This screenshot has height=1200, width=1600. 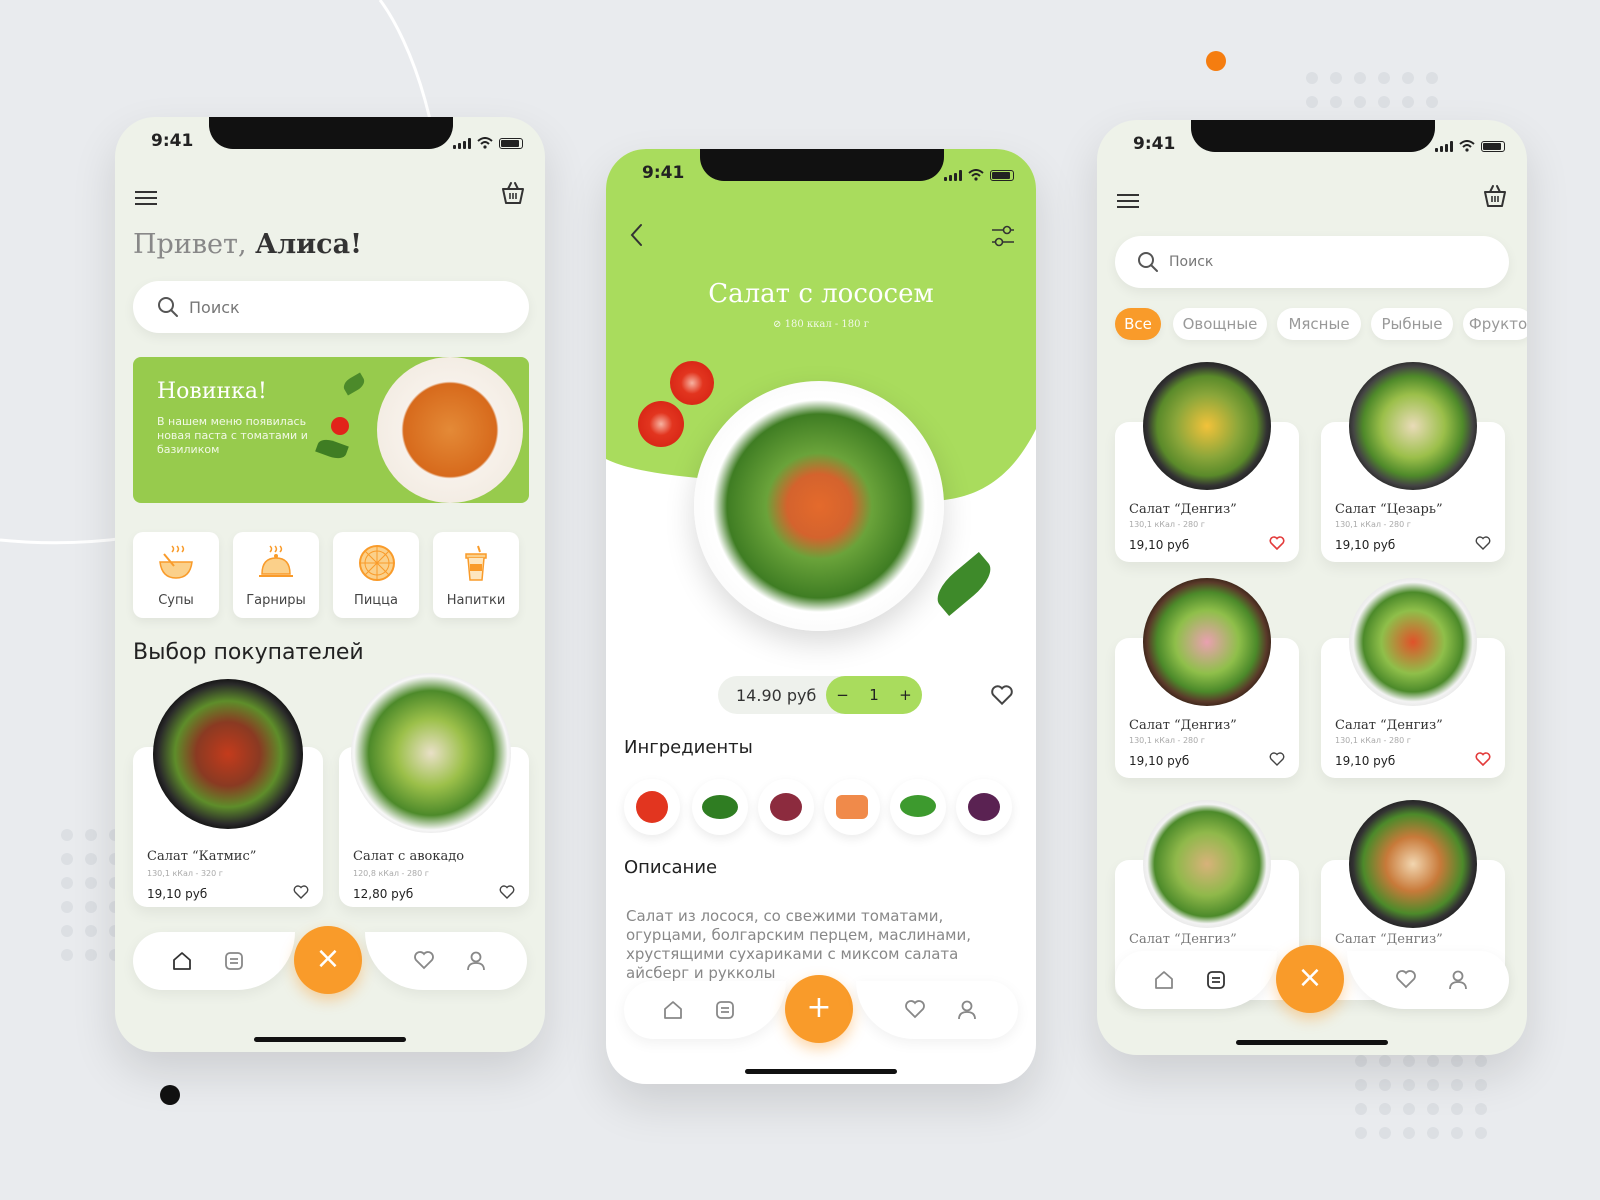 What do you see at coordinates (819, 1009) in the screenshot?
I see `add-to-cart-fab-button: +` at bounding box center [819, 1009].